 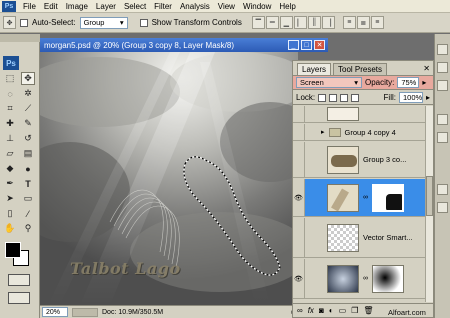 What do you see at coordinates (368, 310) in the screenshot?
I see `delete-layer-icon: 🗑` at bounding box center [368, 310].